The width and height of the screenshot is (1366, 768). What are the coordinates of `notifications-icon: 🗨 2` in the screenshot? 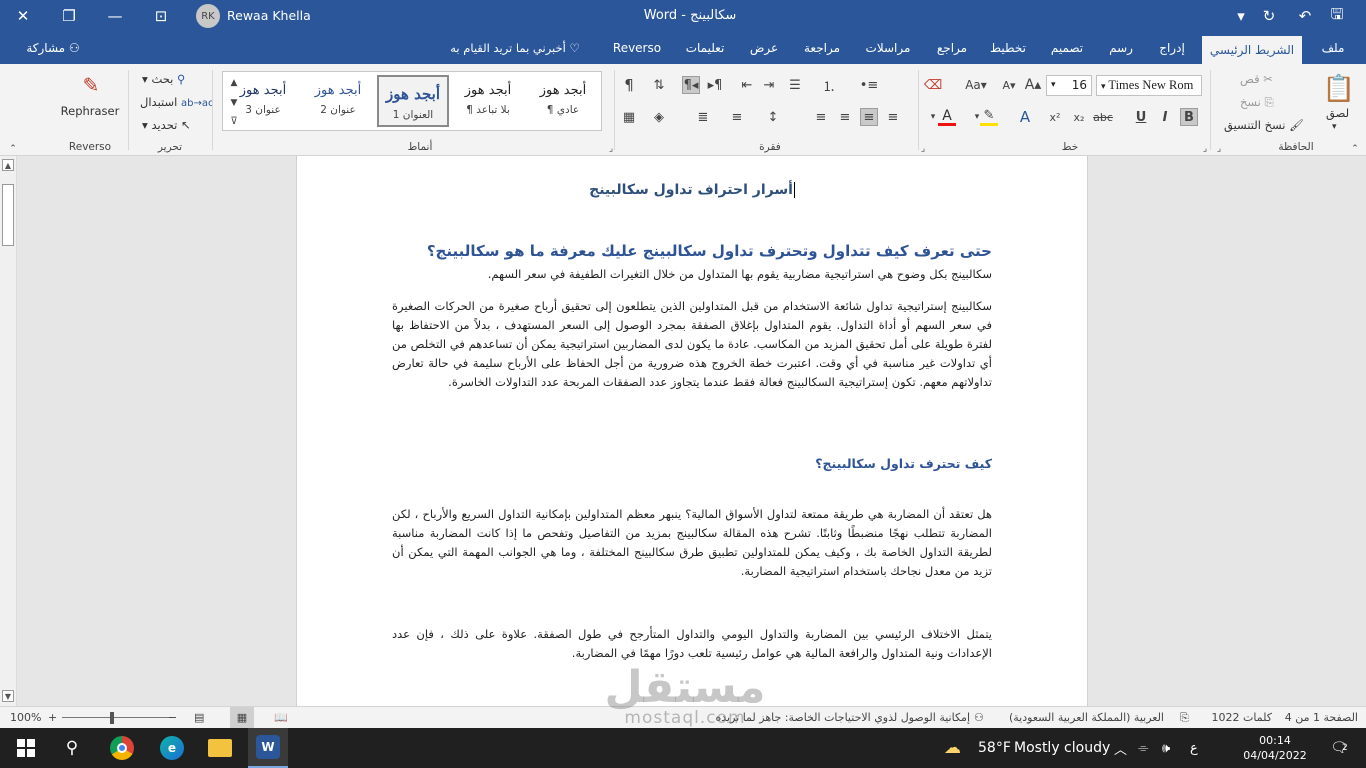 It's located at (1339, 748).